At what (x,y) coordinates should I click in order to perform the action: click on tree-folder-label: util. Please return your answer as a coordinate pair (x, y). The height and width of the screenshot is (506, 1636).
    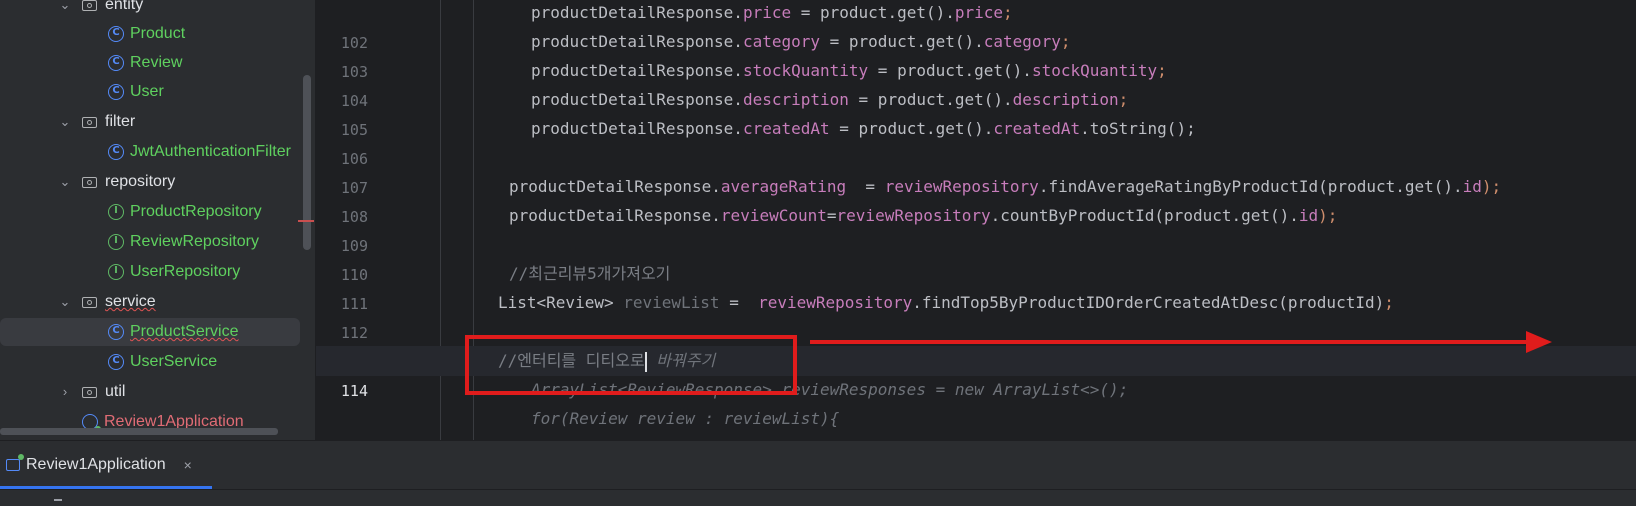
    Looking at the image, I should click on (115, 391).